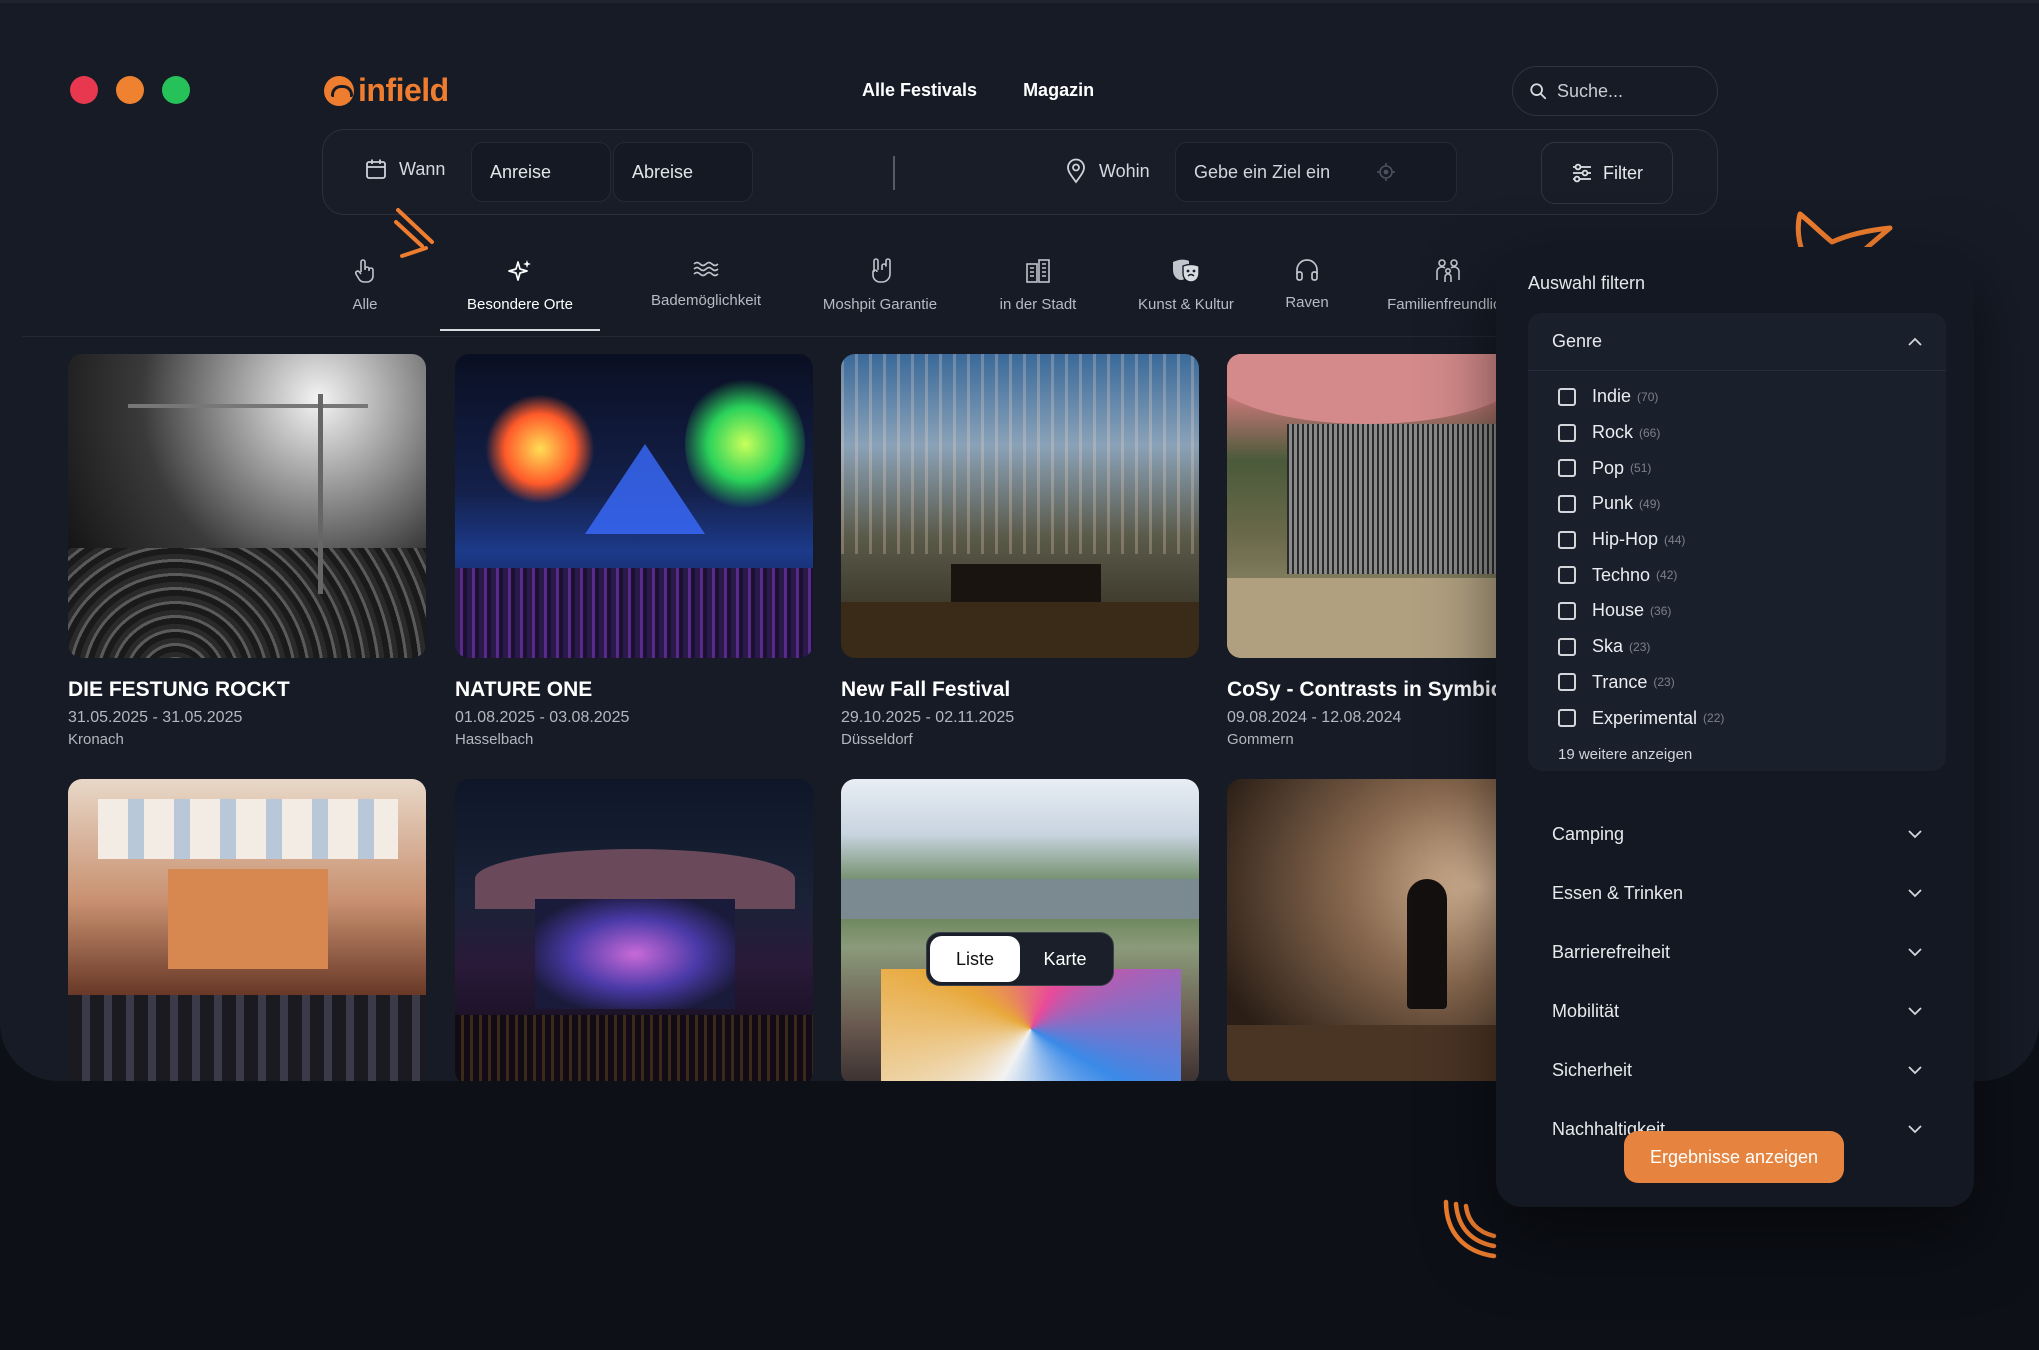 This screenshot has width=2039, height=1350. Describe the element at coordinates (365, 294) in the screenshot. I see `tab-alle: Alle` at that location.